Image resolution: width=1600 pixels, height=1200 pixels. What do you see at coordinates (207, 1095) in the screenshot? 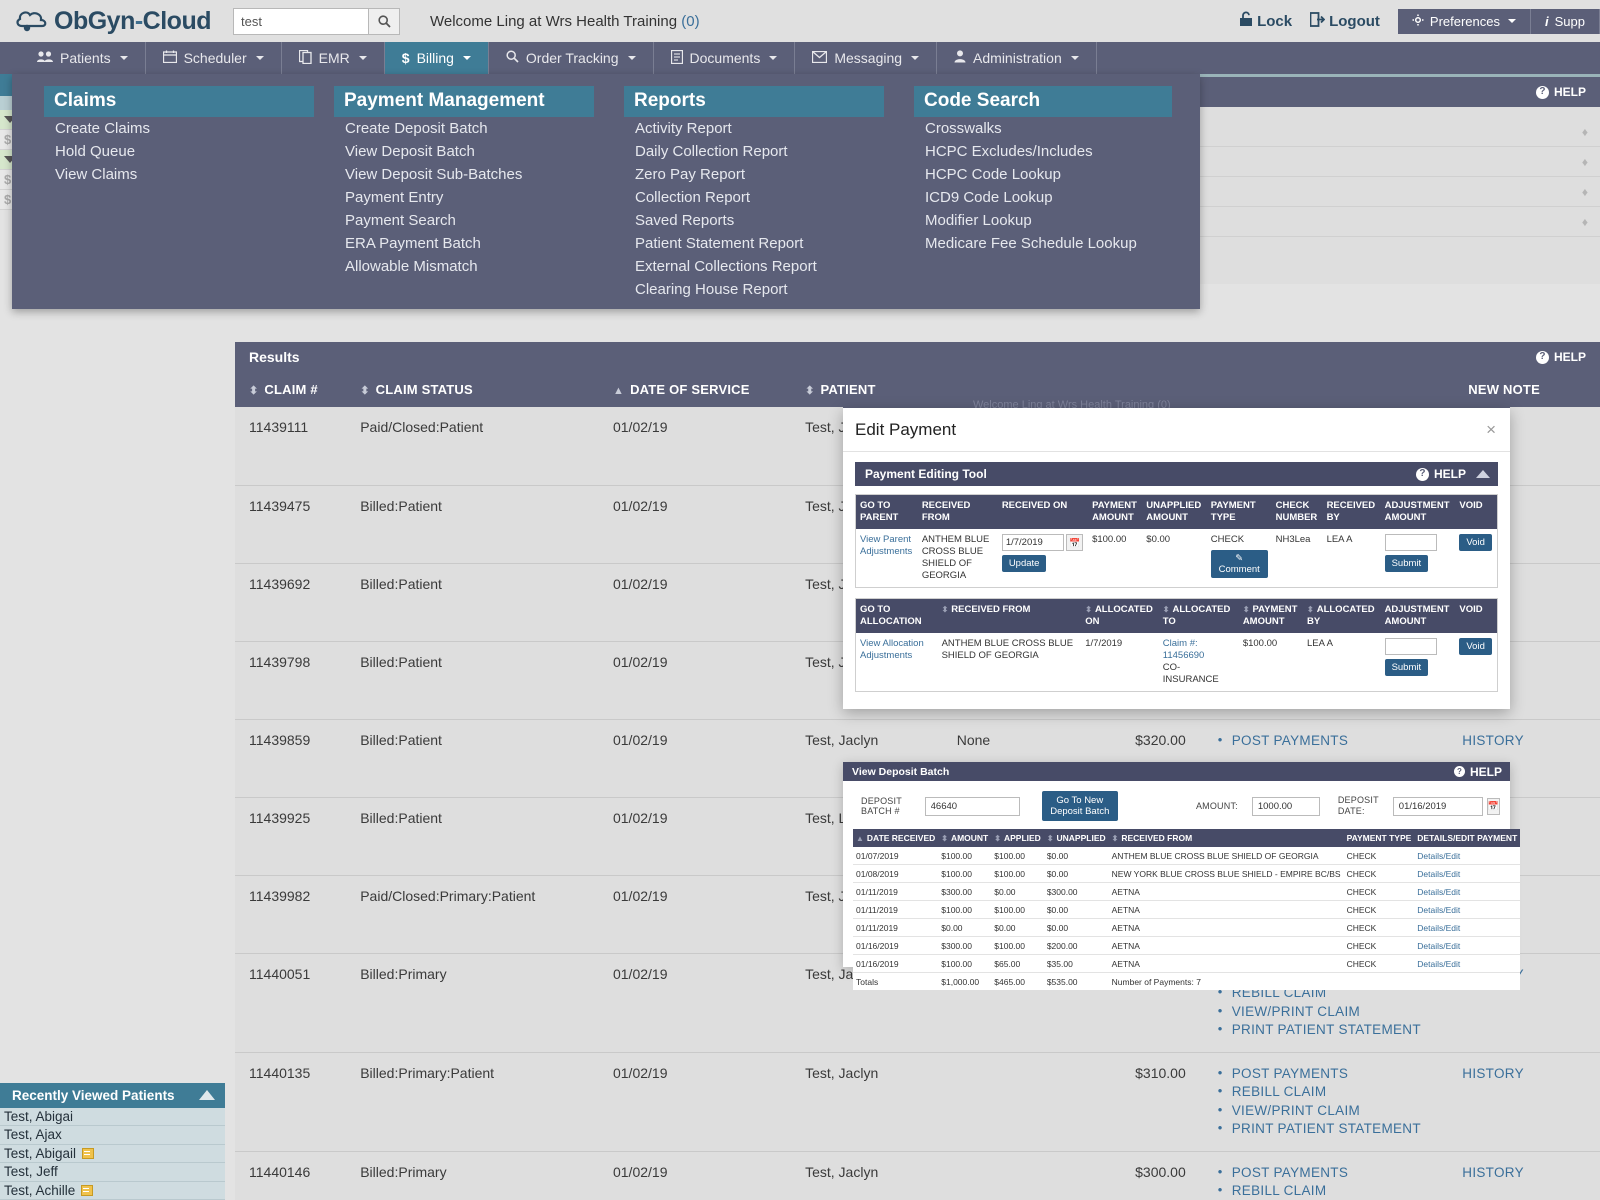
I see `triangle-up-icon` at bounding box center [207, 1095].